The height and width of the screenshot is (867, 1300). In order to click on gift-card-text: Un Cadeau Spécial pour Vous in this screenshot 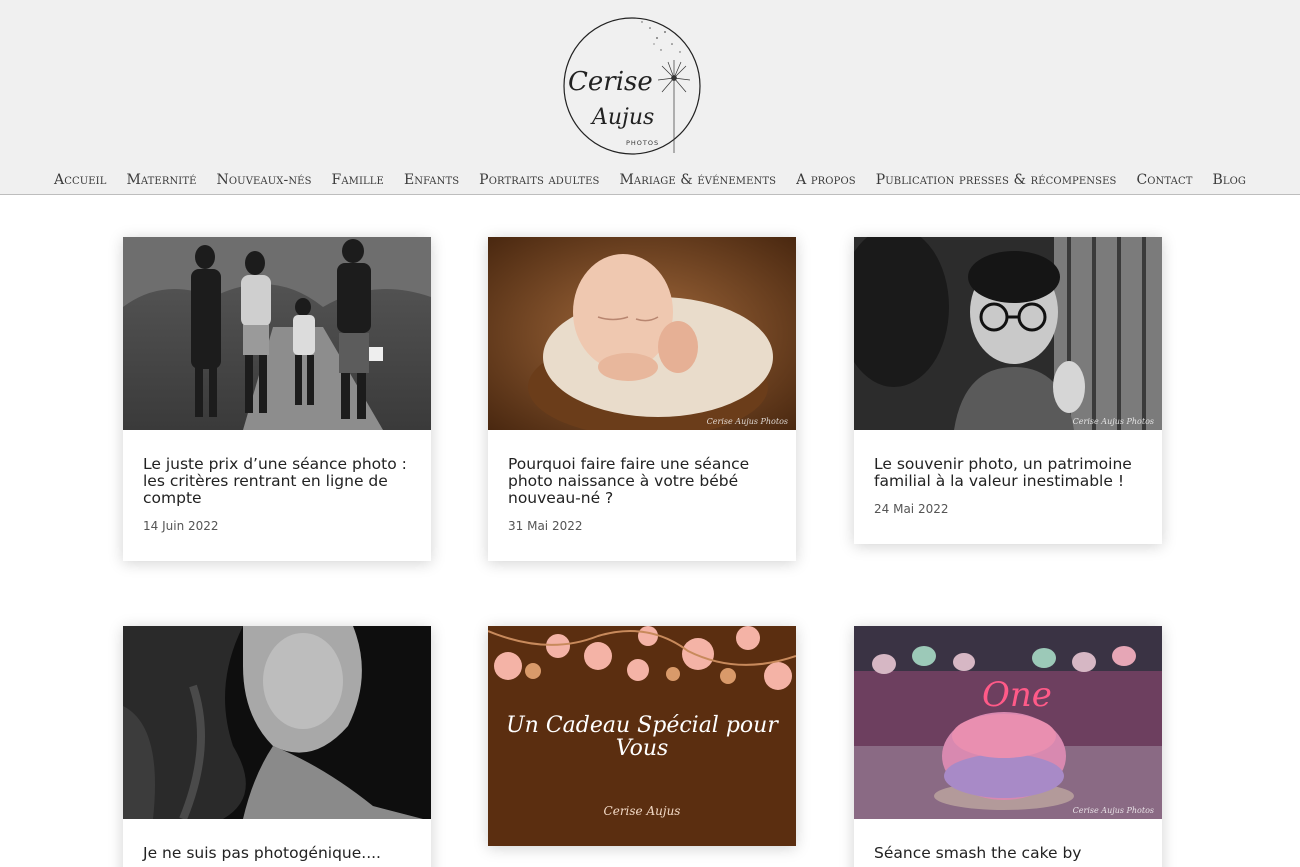, I will do `click(642, 737)`.